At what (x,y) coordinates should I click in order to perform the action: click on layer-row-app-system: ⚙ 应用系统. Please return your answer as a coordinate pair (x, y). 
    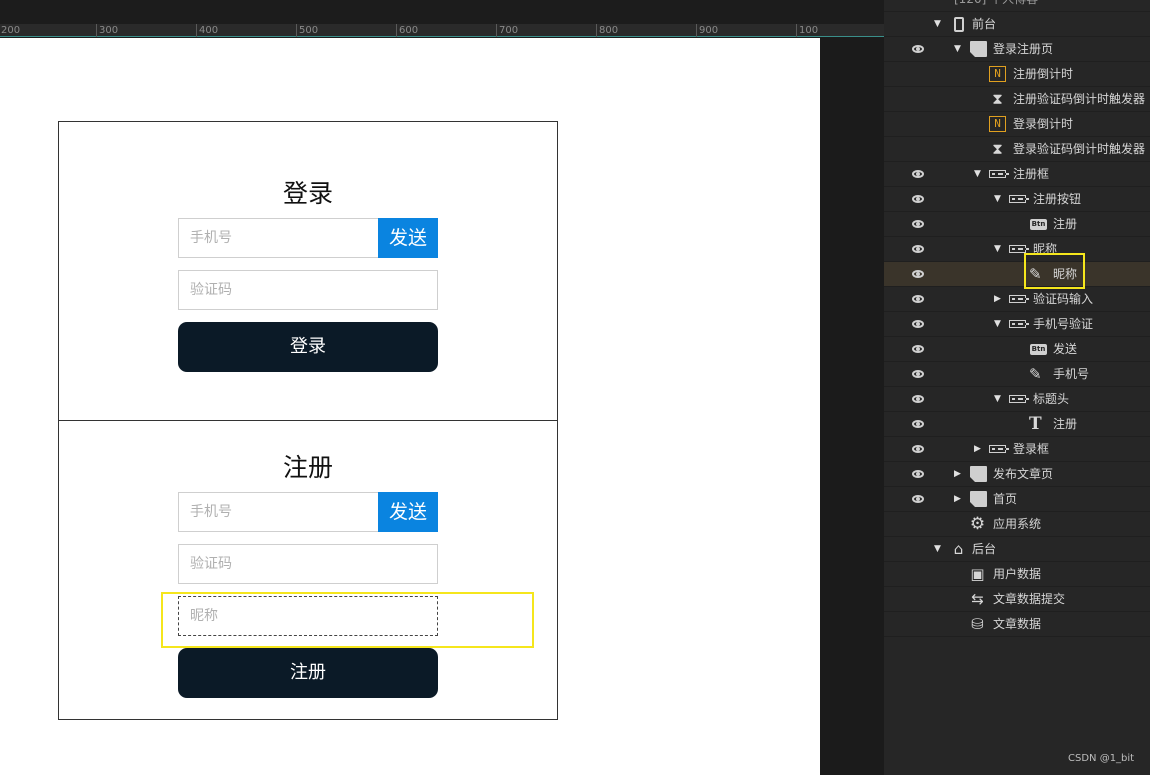
    Looking at the image, I should click on (1017, 524).